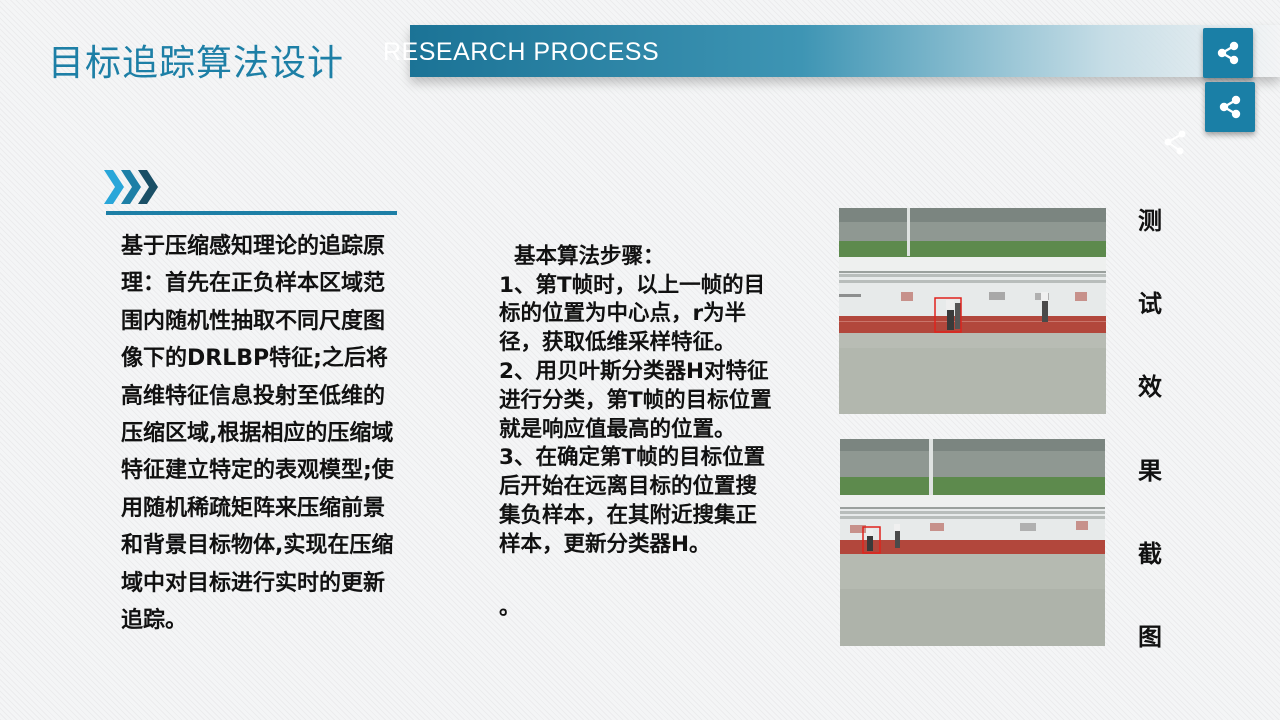  Describe the element at coordinates (1150, 470) in the screenshot. I see `label-char: 果` at that location.